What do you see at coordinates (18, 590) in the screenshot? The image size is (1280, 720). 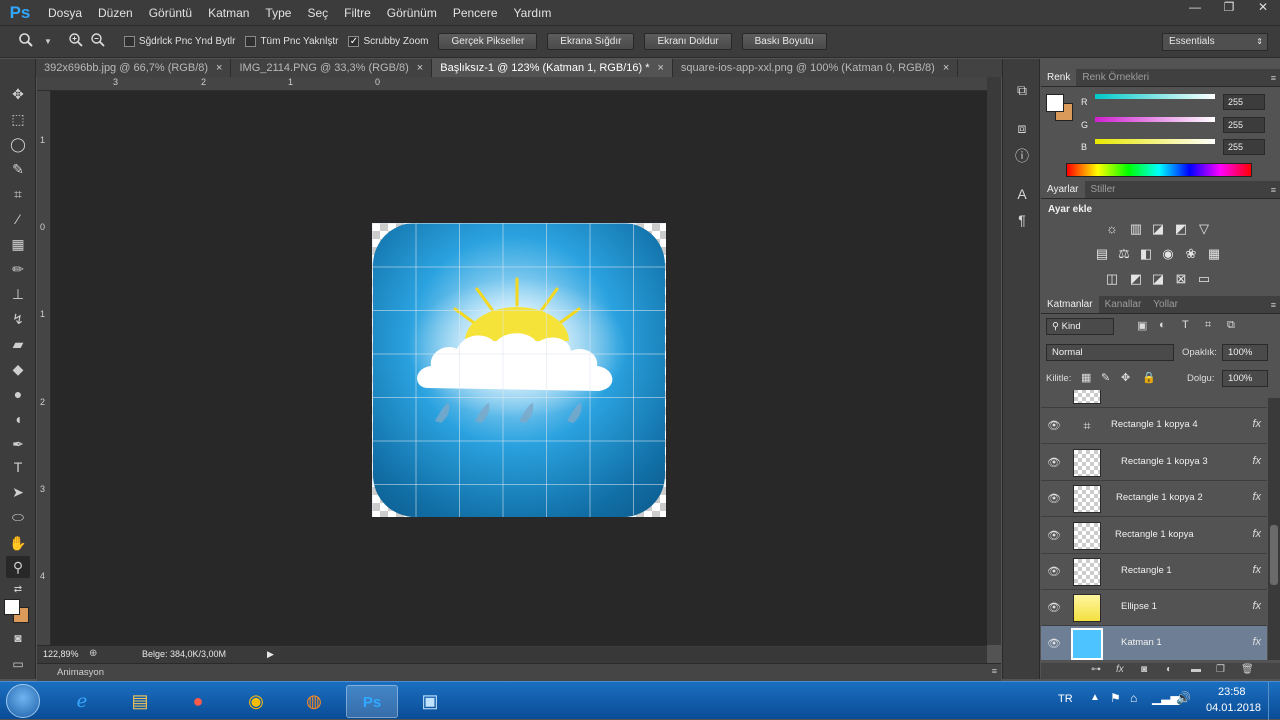 I see `swap-colors-icon: ⇄` at bounding box center [18, 590].